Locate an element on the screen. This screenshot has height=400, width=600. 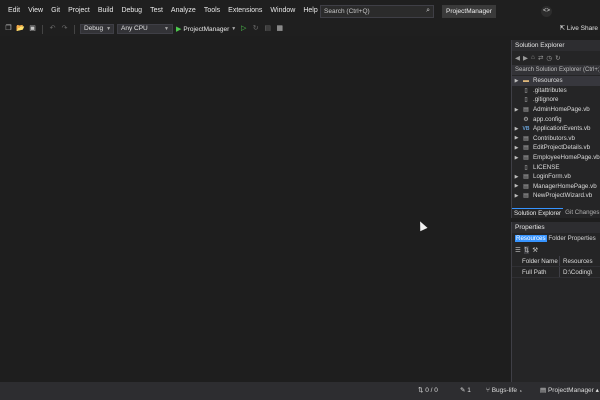
tree-item: ▶ VB ApplicationEvents.vb is located at coordinates (556, 129).